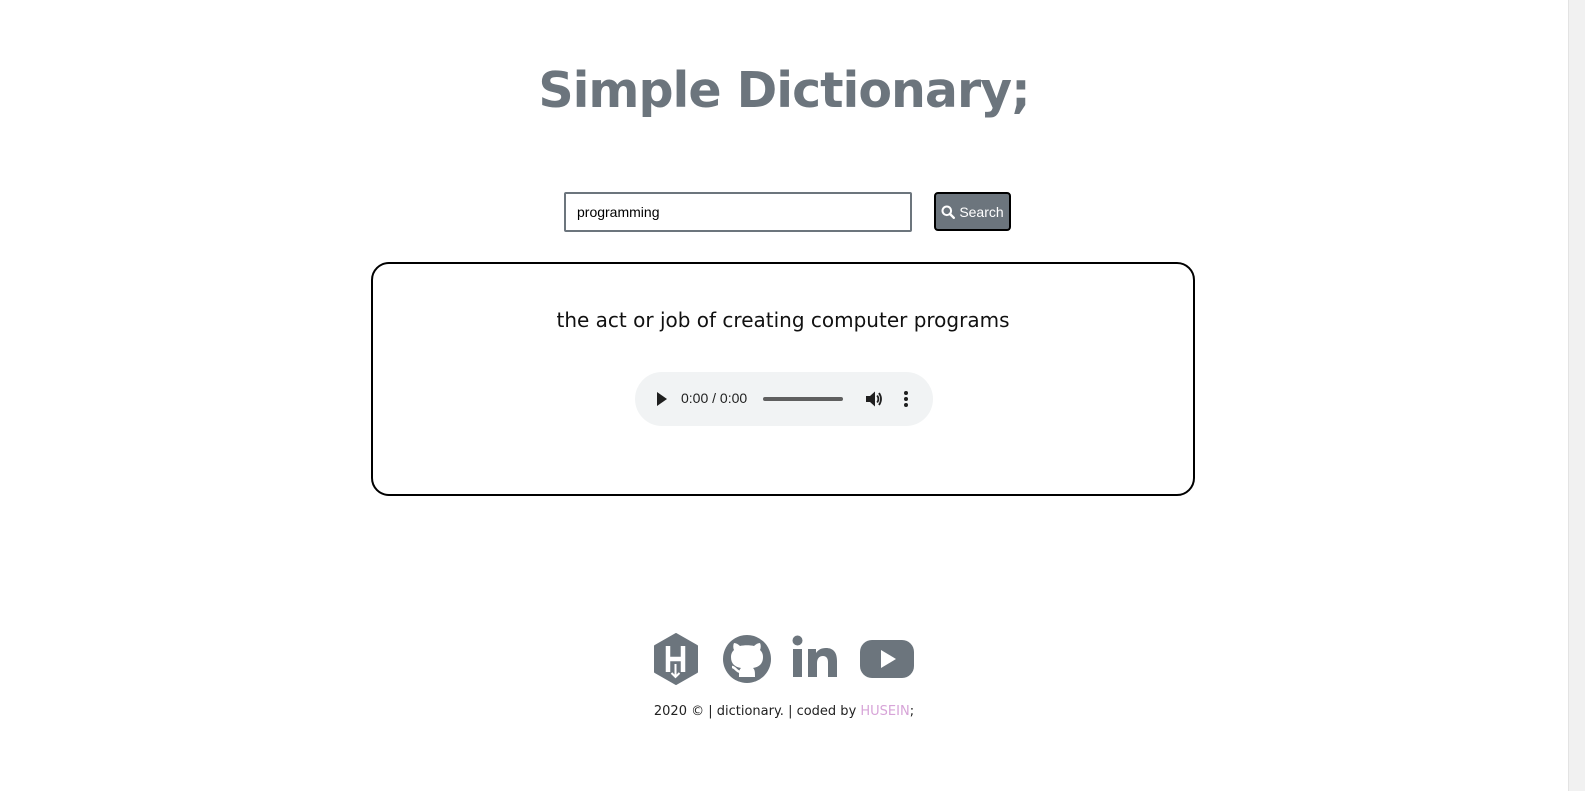 This screenshot has width=1585, height=791. What do you see at coordinates (874, 399) in the screenshot?
I see `volume-icon` at bounding box center [874, 399].